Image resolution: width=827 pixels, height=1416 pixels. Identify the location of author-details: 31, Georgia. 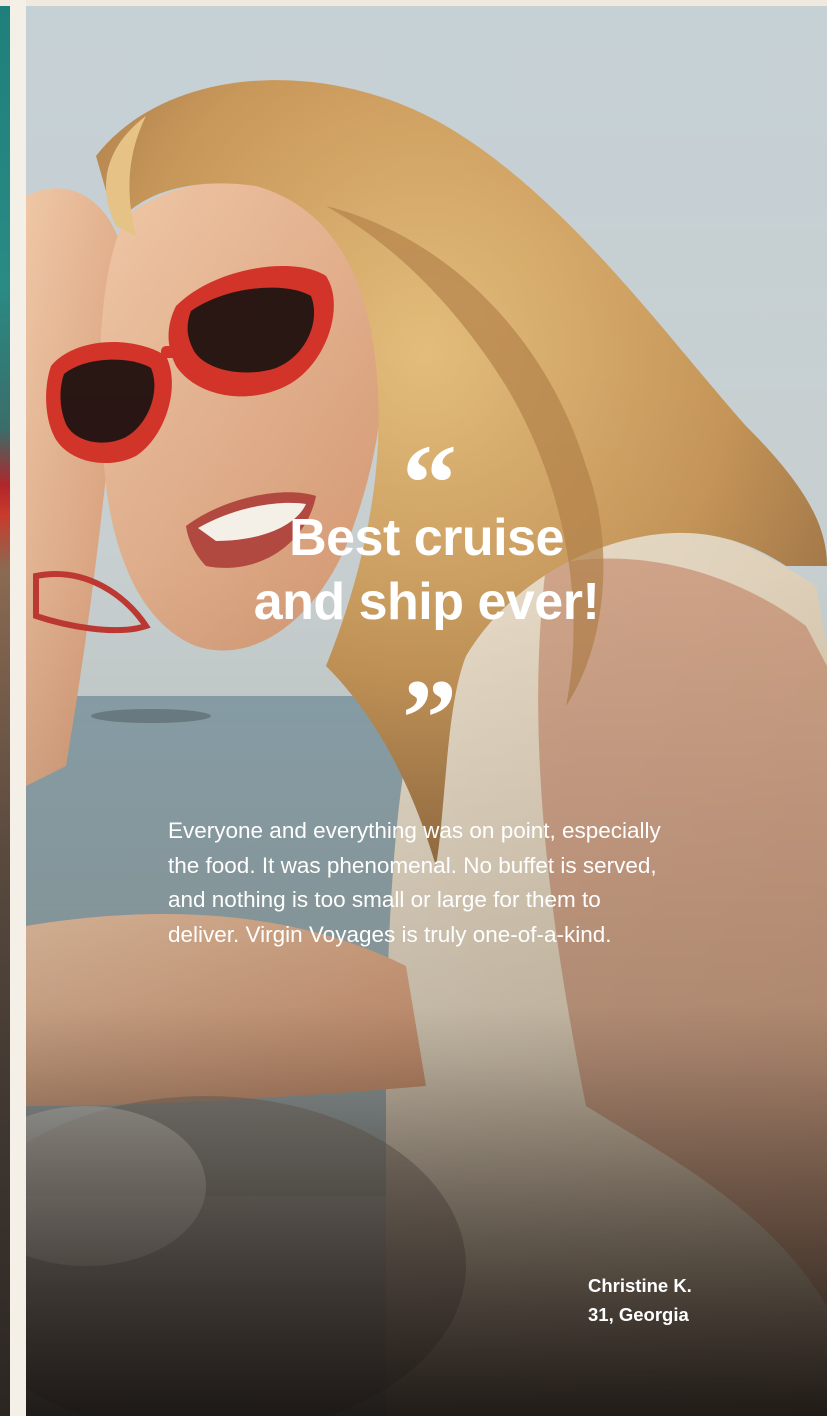
(638, 1314).